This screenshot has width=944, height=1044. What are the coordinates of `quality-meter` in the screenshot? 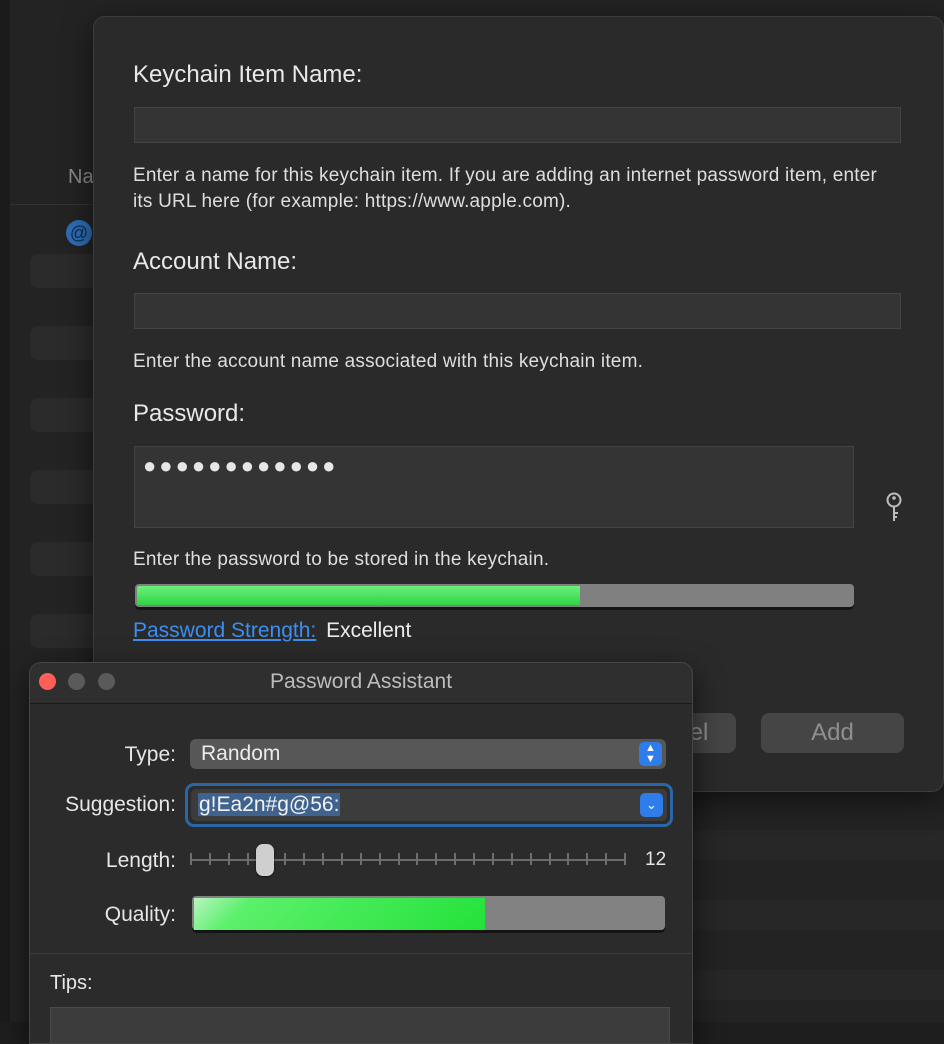 It's located at (428, 914).